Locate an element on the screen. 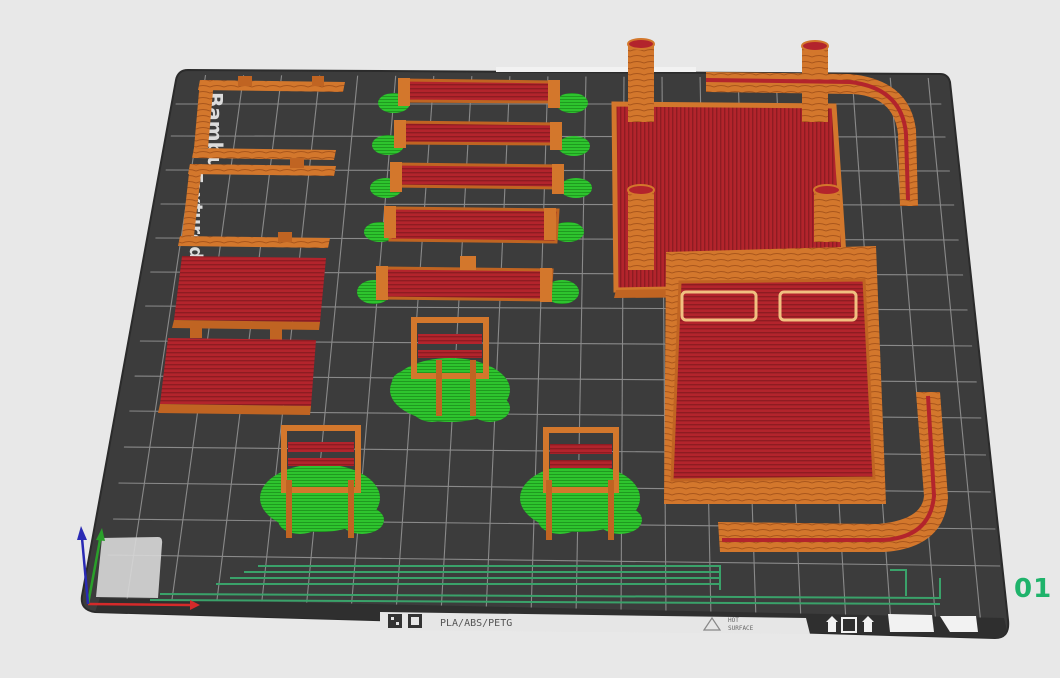 The image size is (1060, 678). material-label: PLA/ABS/PETG is located at coordinates (476, 623).